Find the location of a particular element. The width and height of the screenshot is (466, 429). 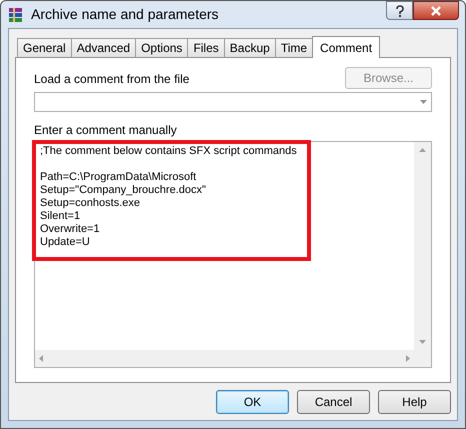

comment-line: Setup=conhosts.exe is located at coordinates (90, 203).